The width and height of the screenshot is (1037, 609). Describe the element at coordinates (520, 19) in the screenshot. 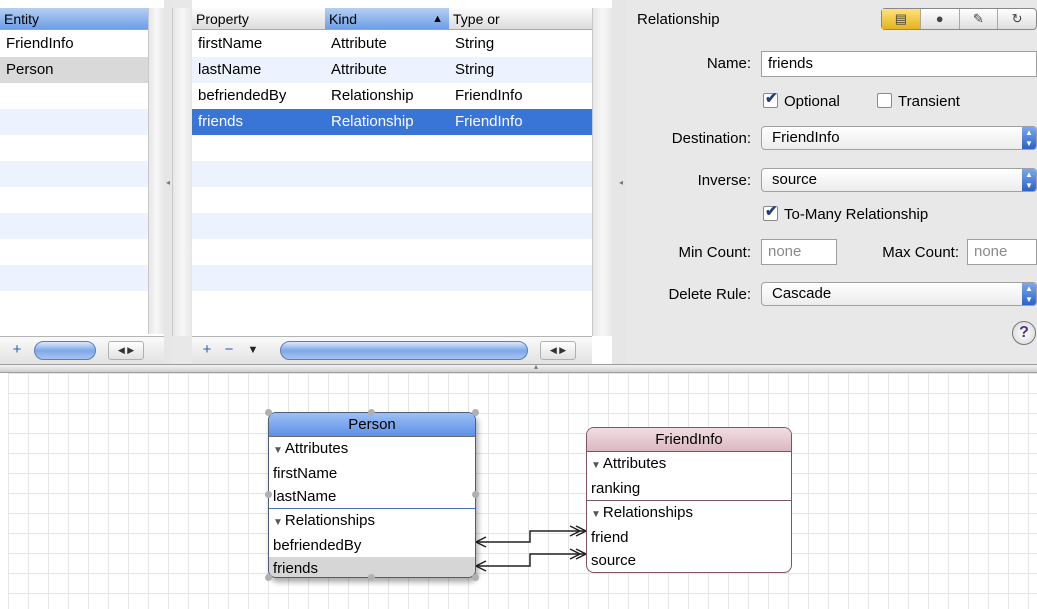

I see `type-column-header: Type or` at that location.